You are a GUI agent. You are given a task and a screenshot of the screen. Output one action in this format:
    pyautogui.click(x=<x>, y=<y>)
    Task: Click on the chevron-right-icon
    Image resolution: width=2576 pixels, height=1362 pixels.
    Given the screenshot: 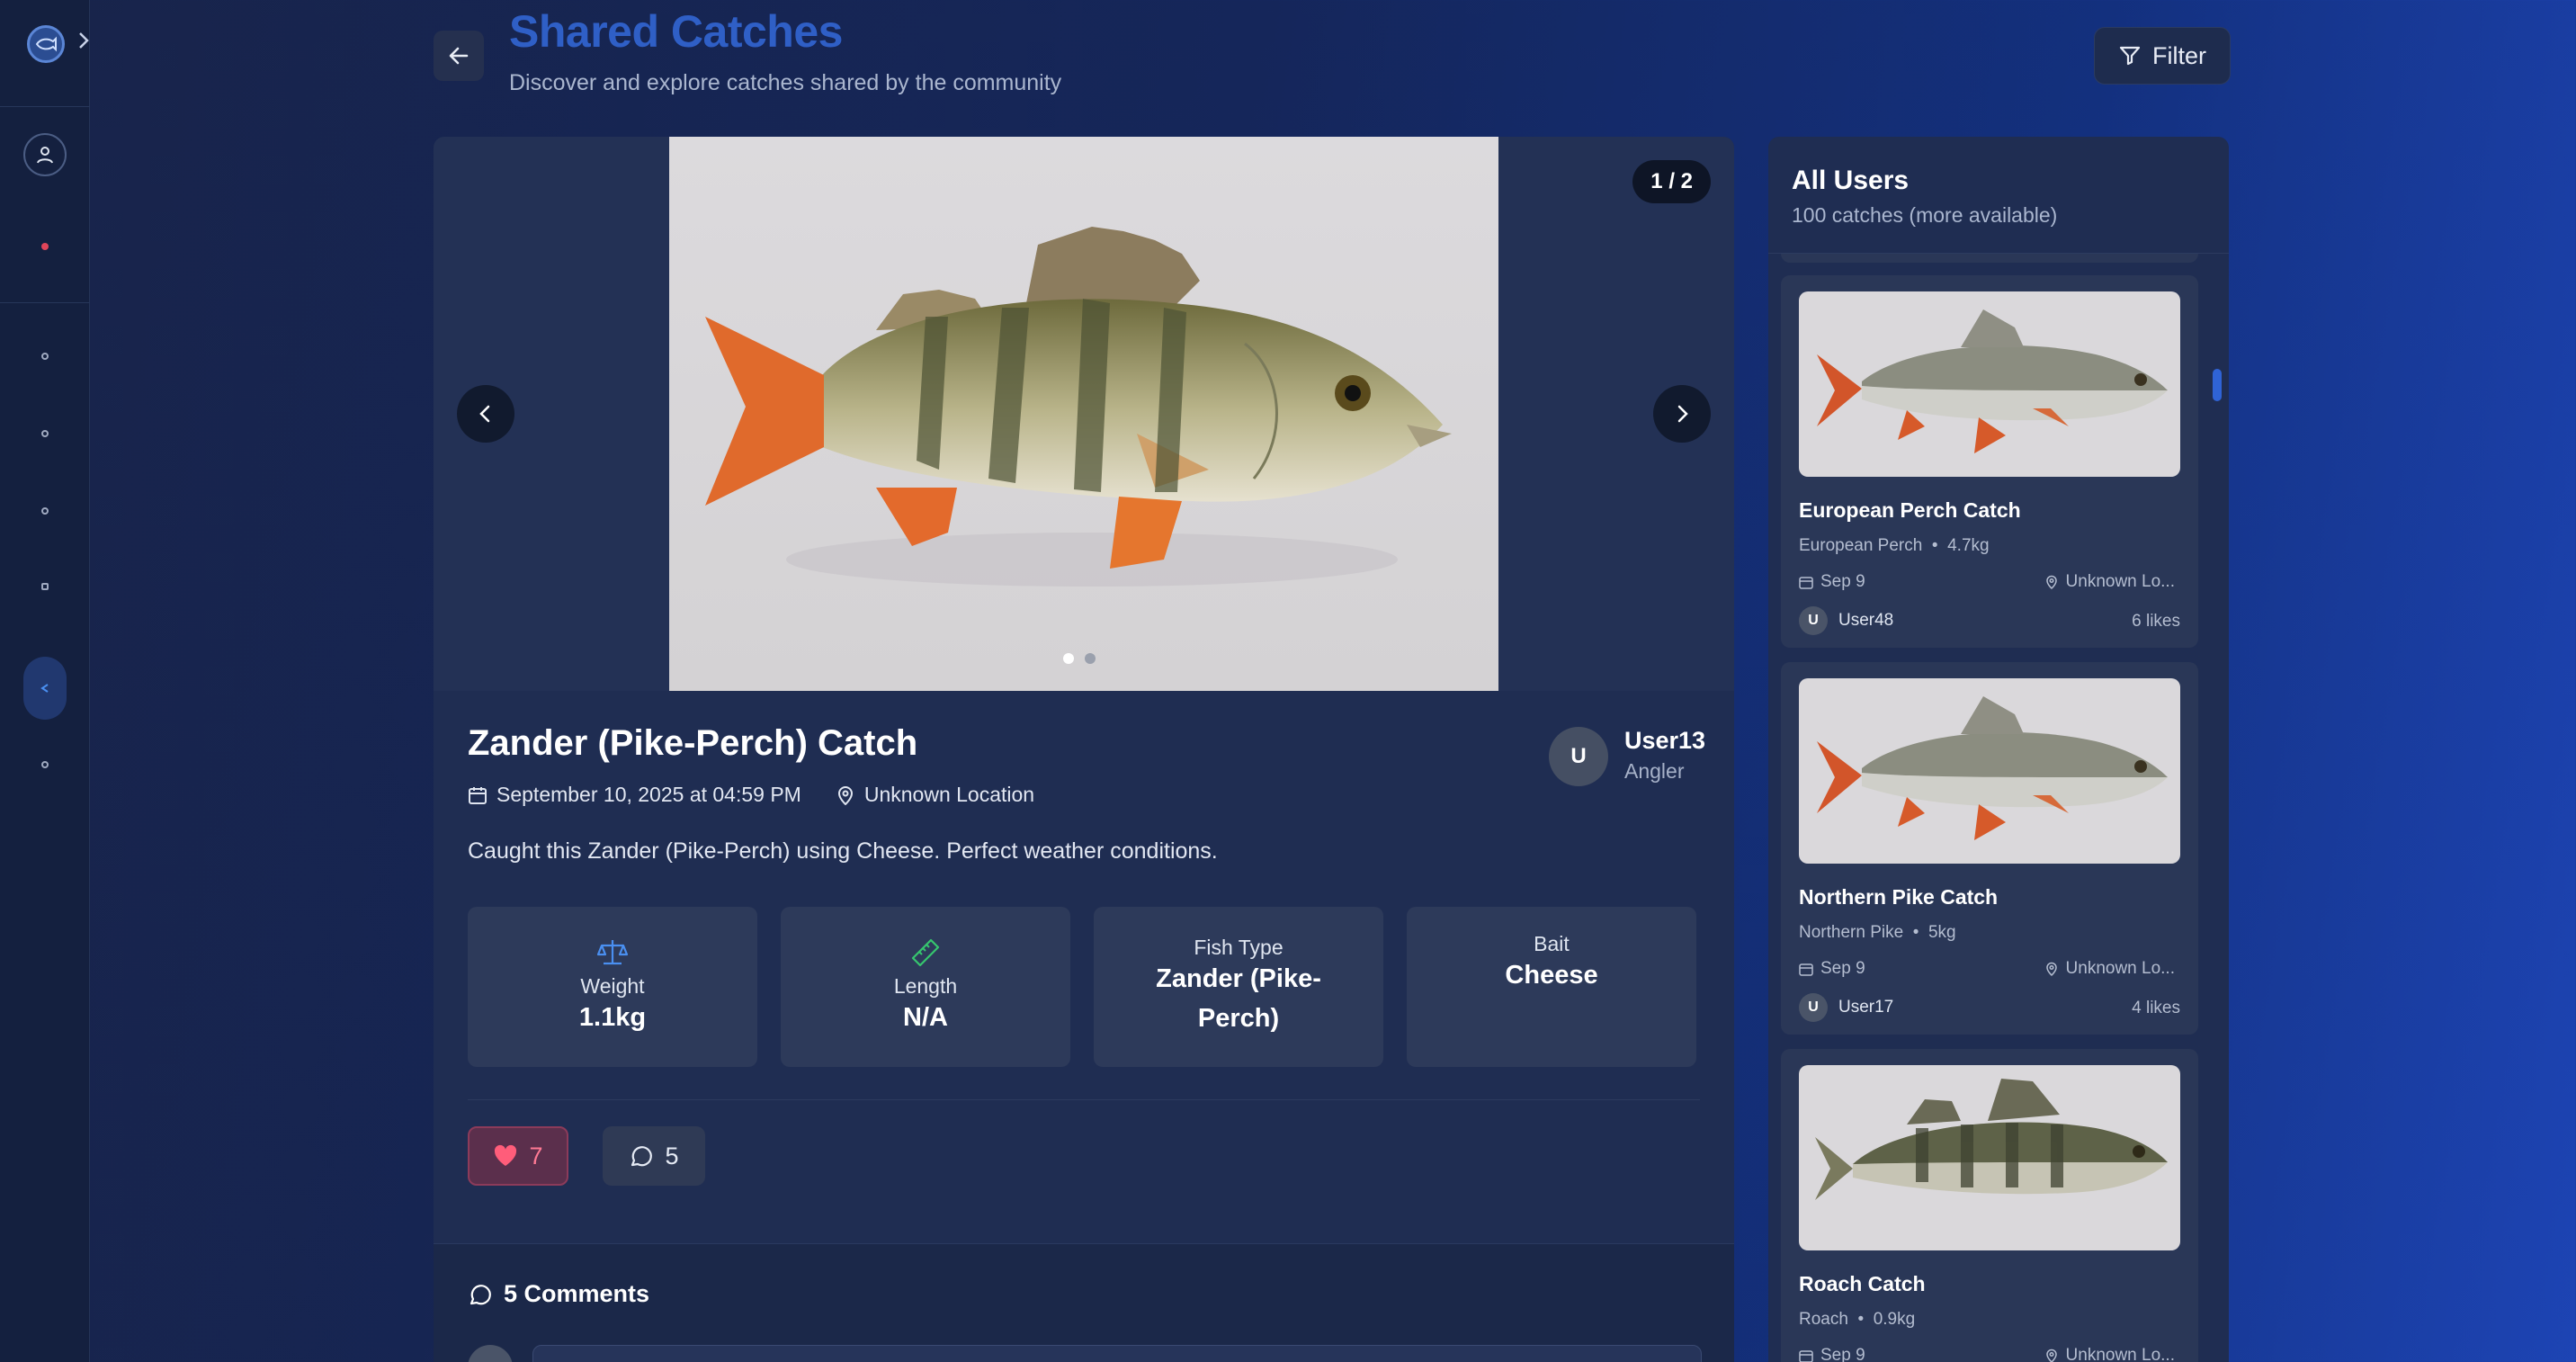 What is the action you would take?
    pyautogui.click(x=83, y=43)
    